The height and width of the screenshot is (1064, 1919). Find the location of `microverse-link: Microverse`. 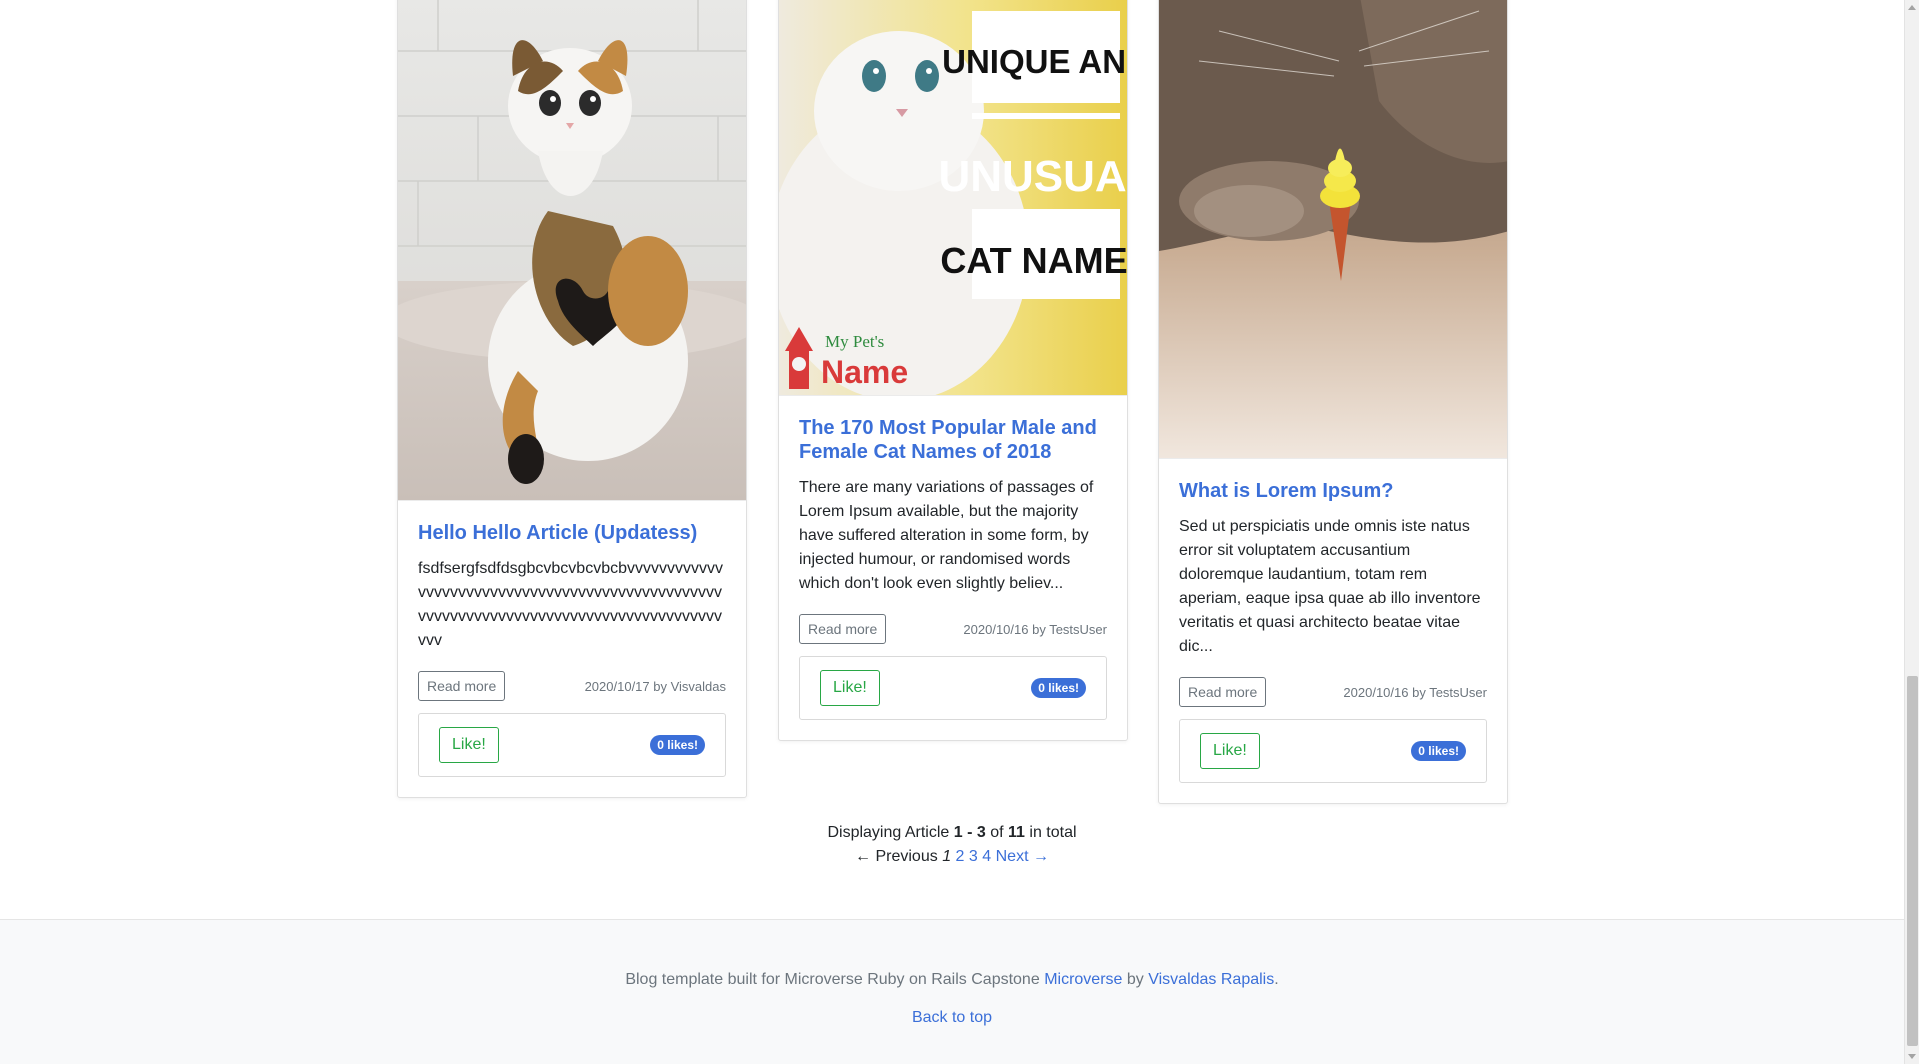

microverse-link: Microverse is located at coordinates (1083, 979).